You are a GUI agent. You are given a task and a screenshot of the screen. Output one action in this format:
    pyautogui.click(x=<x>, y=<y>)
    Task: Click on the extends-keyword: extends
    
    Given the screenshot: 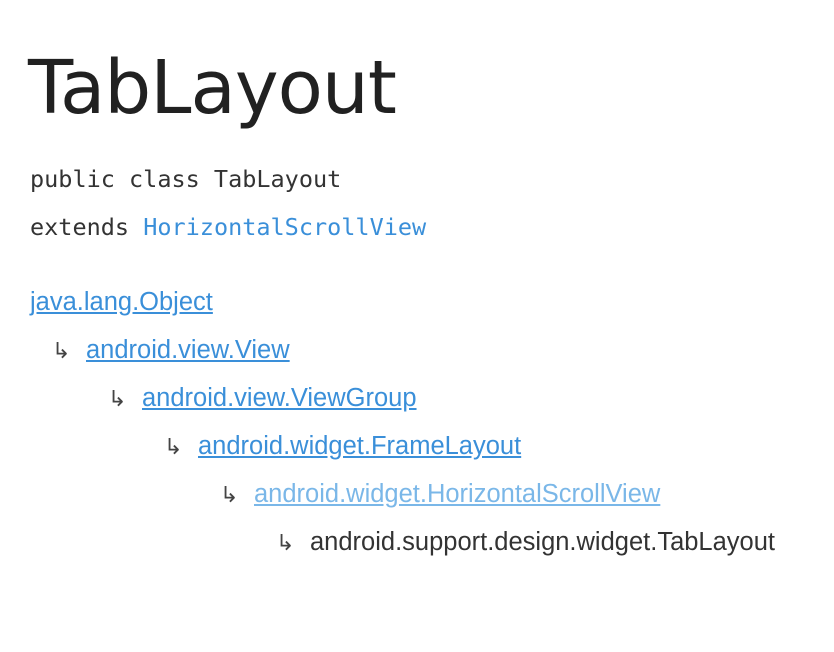 What is the action you would take?
    pyautogui.click(x=80, y=227)
    